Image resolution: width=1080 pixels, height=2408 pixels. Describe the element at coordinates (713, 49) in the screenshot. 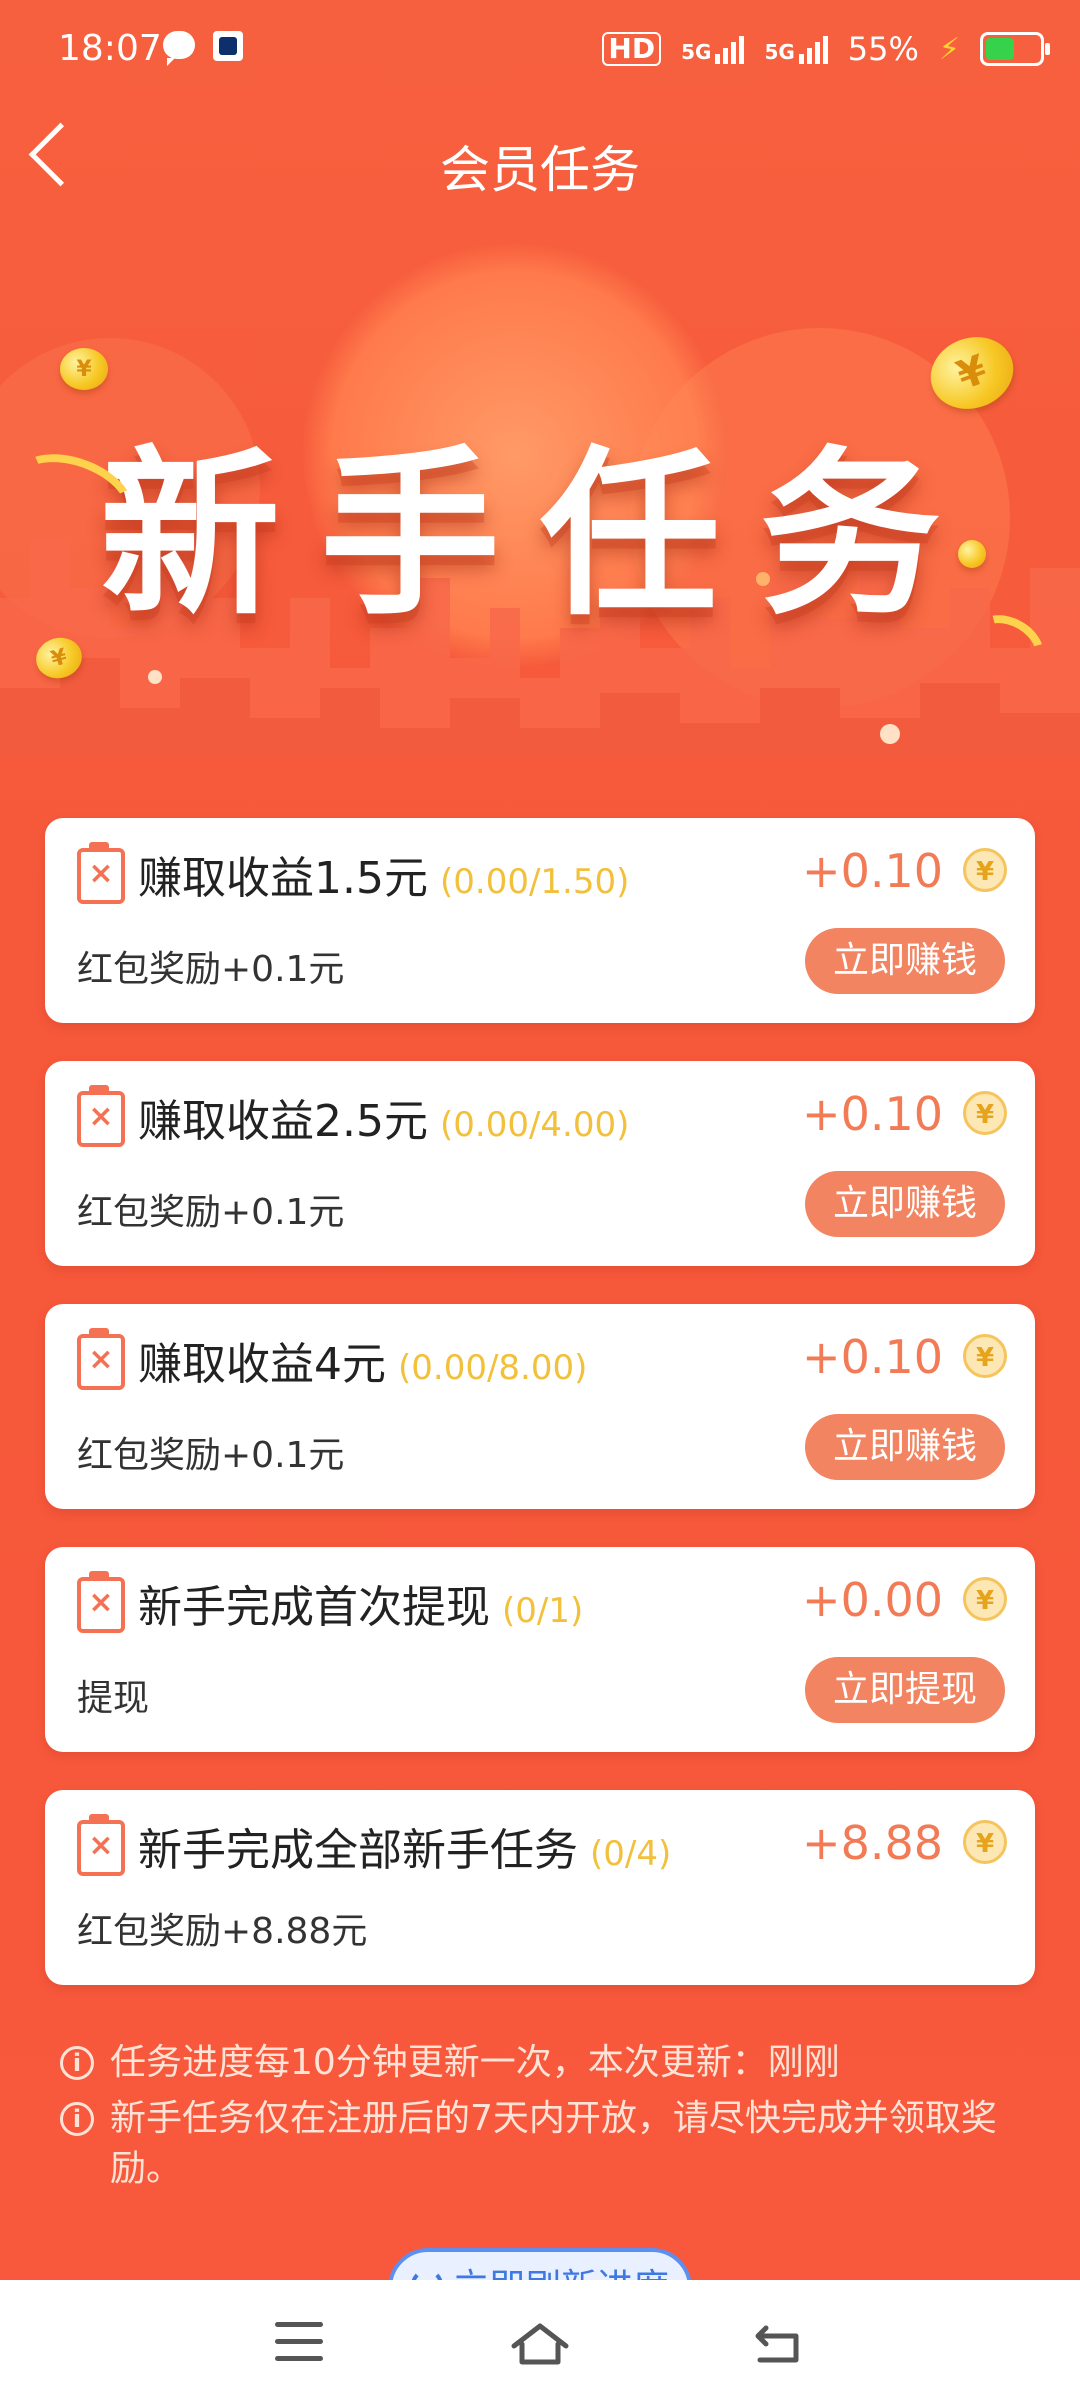

I see `network-5g-1: 5G` at that location.